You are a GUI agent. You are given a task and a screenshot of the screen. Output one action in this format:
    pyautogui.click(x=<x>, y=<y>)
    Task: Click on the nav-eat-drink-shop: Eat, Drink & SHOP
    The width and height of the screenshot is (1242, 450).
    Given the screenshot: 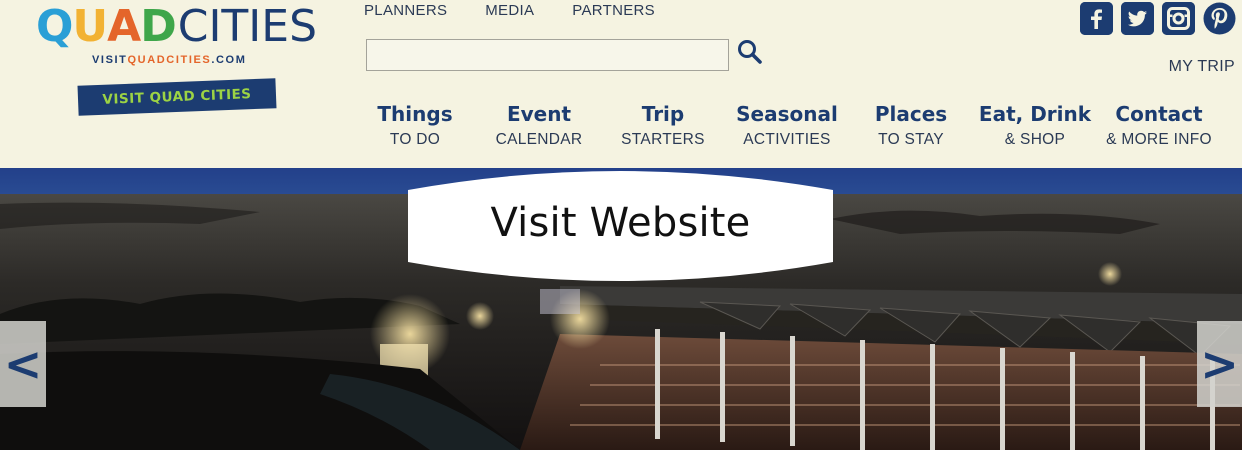 What is the action you would take?
    pyautogui.click(x=1035, y=126)
    